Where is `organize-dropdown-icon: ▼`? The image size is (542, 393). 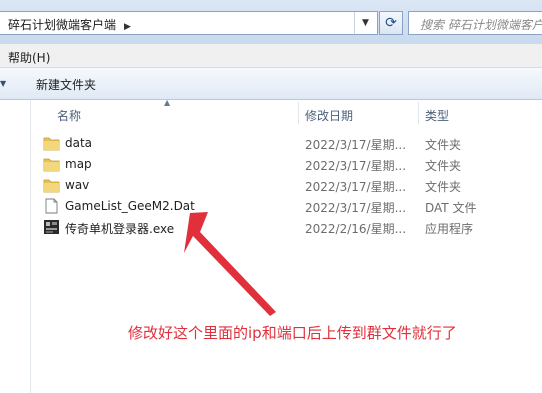
organize-dropdown-icon: ▼ is located at coordinates (3, 83).